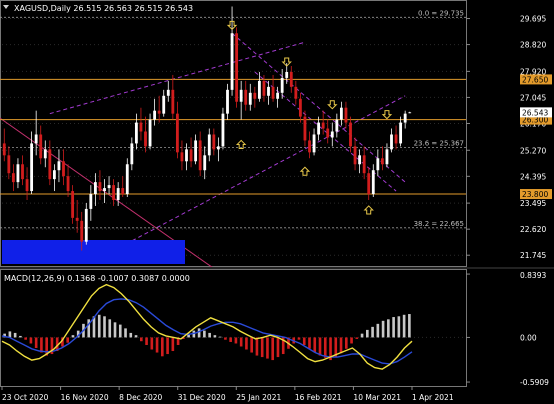 The width and height of the screenshot is (554, 404). I want to click on price-tick-label: 29.695, so click(533, 19).